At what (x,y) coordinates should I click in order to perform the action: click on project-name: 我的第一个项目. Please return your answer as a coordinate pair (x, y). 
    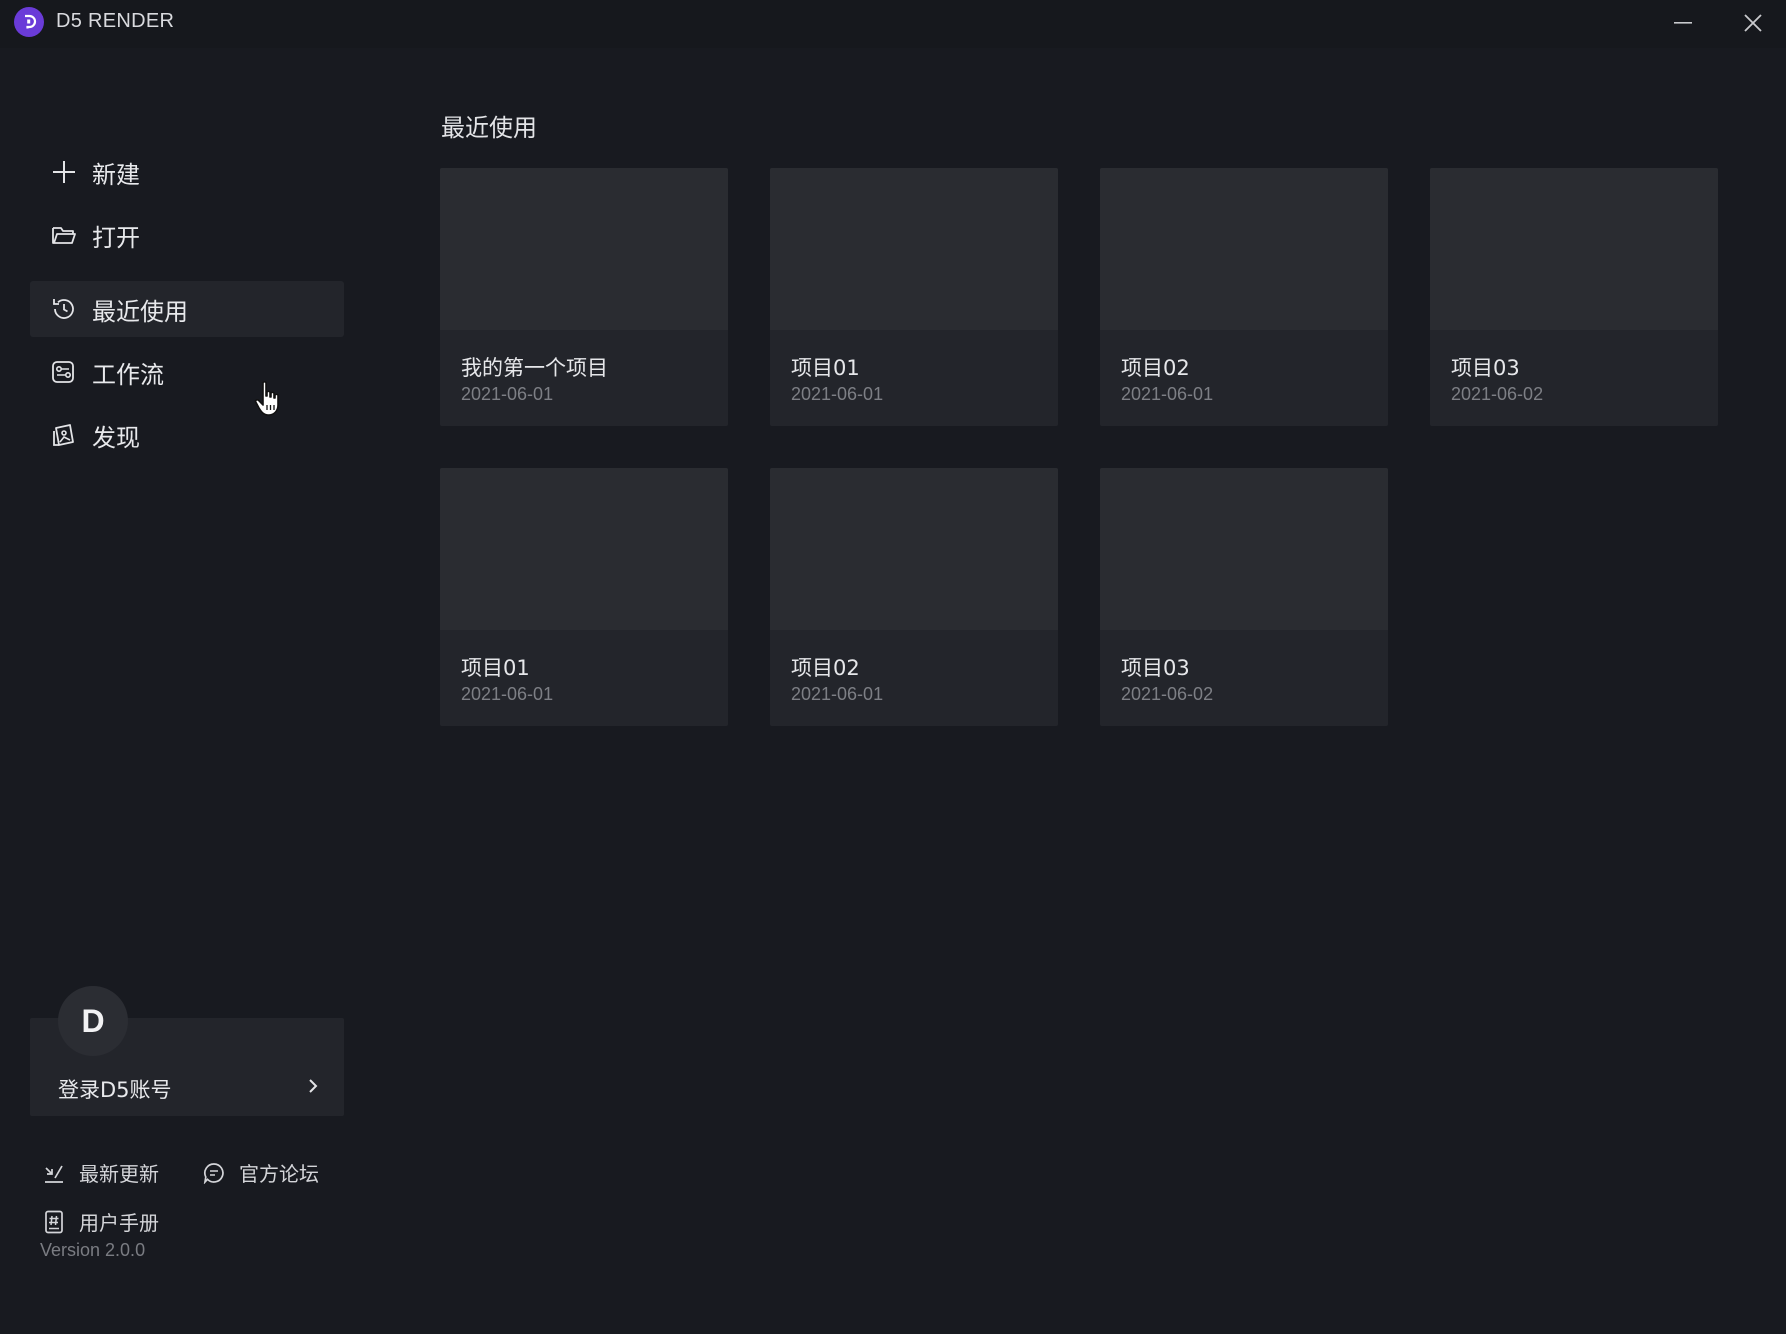
    Looking at the image, I should click on (534, 368).